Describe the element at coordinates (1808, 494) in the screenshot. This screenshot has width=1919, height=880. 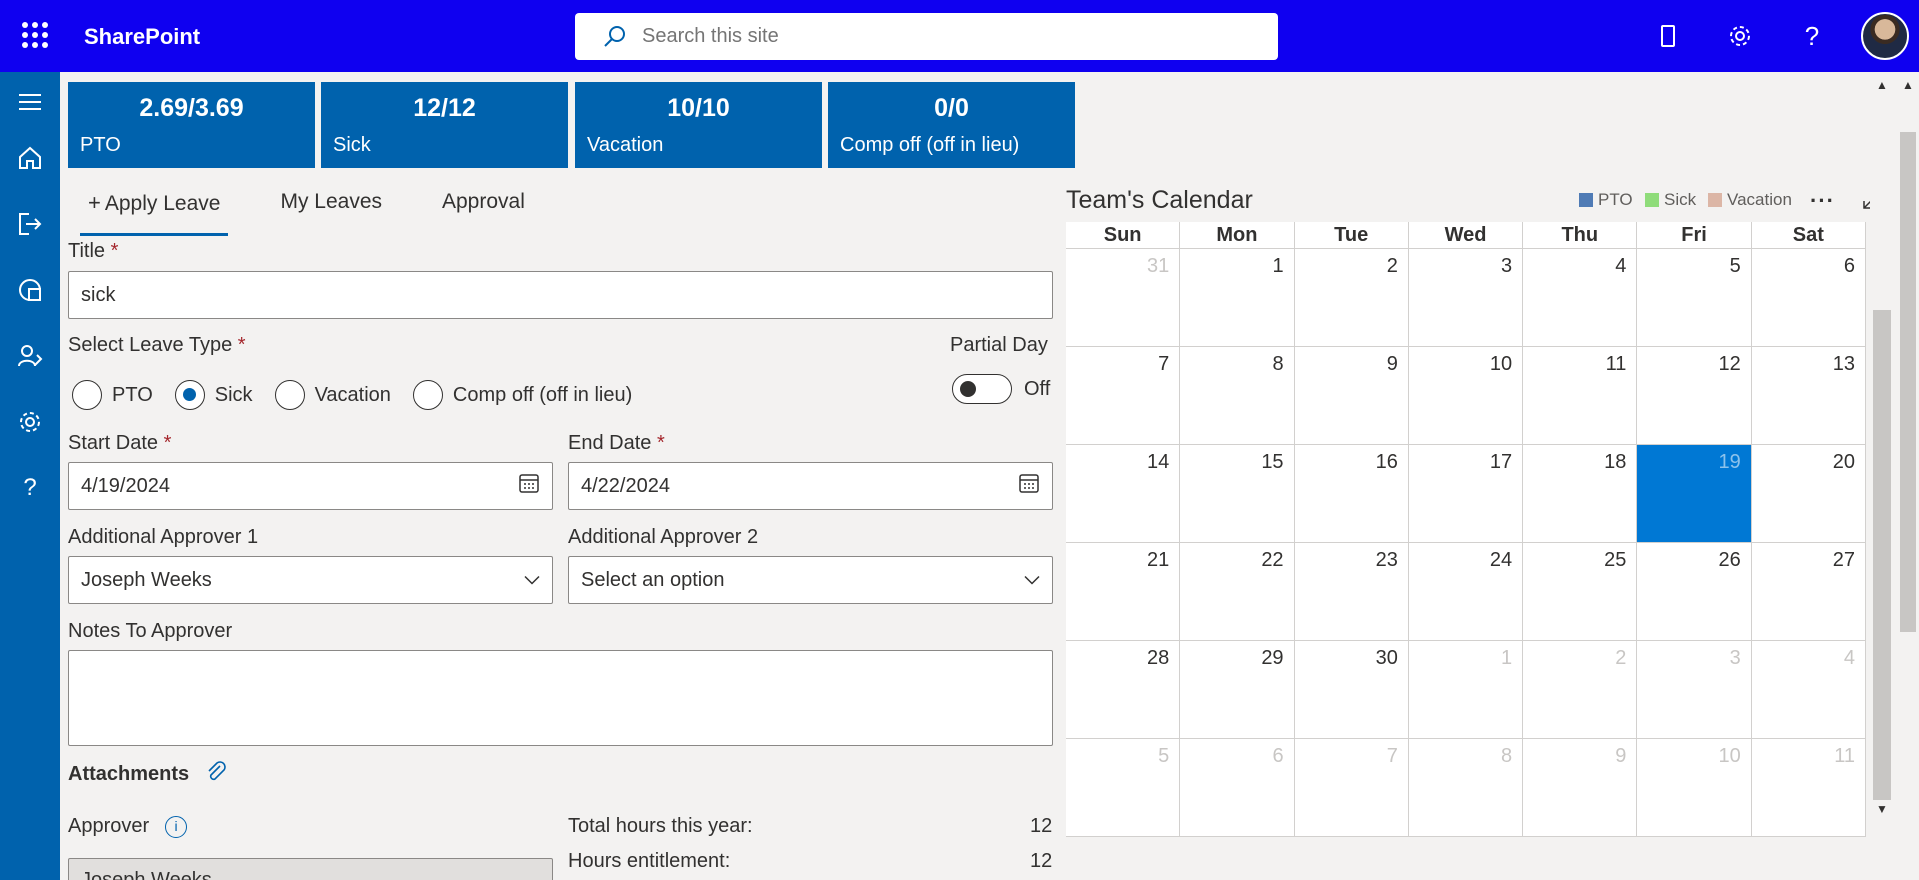
I see `calendar-day: 20` at that location.